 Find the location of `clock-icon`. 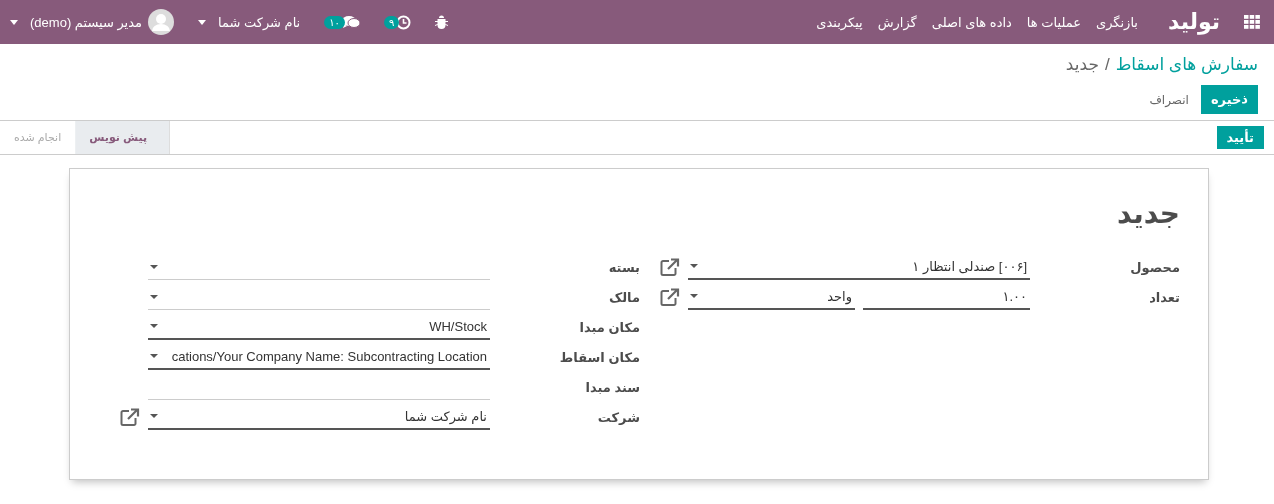

clock-icon is located at coordinates (404, 22).